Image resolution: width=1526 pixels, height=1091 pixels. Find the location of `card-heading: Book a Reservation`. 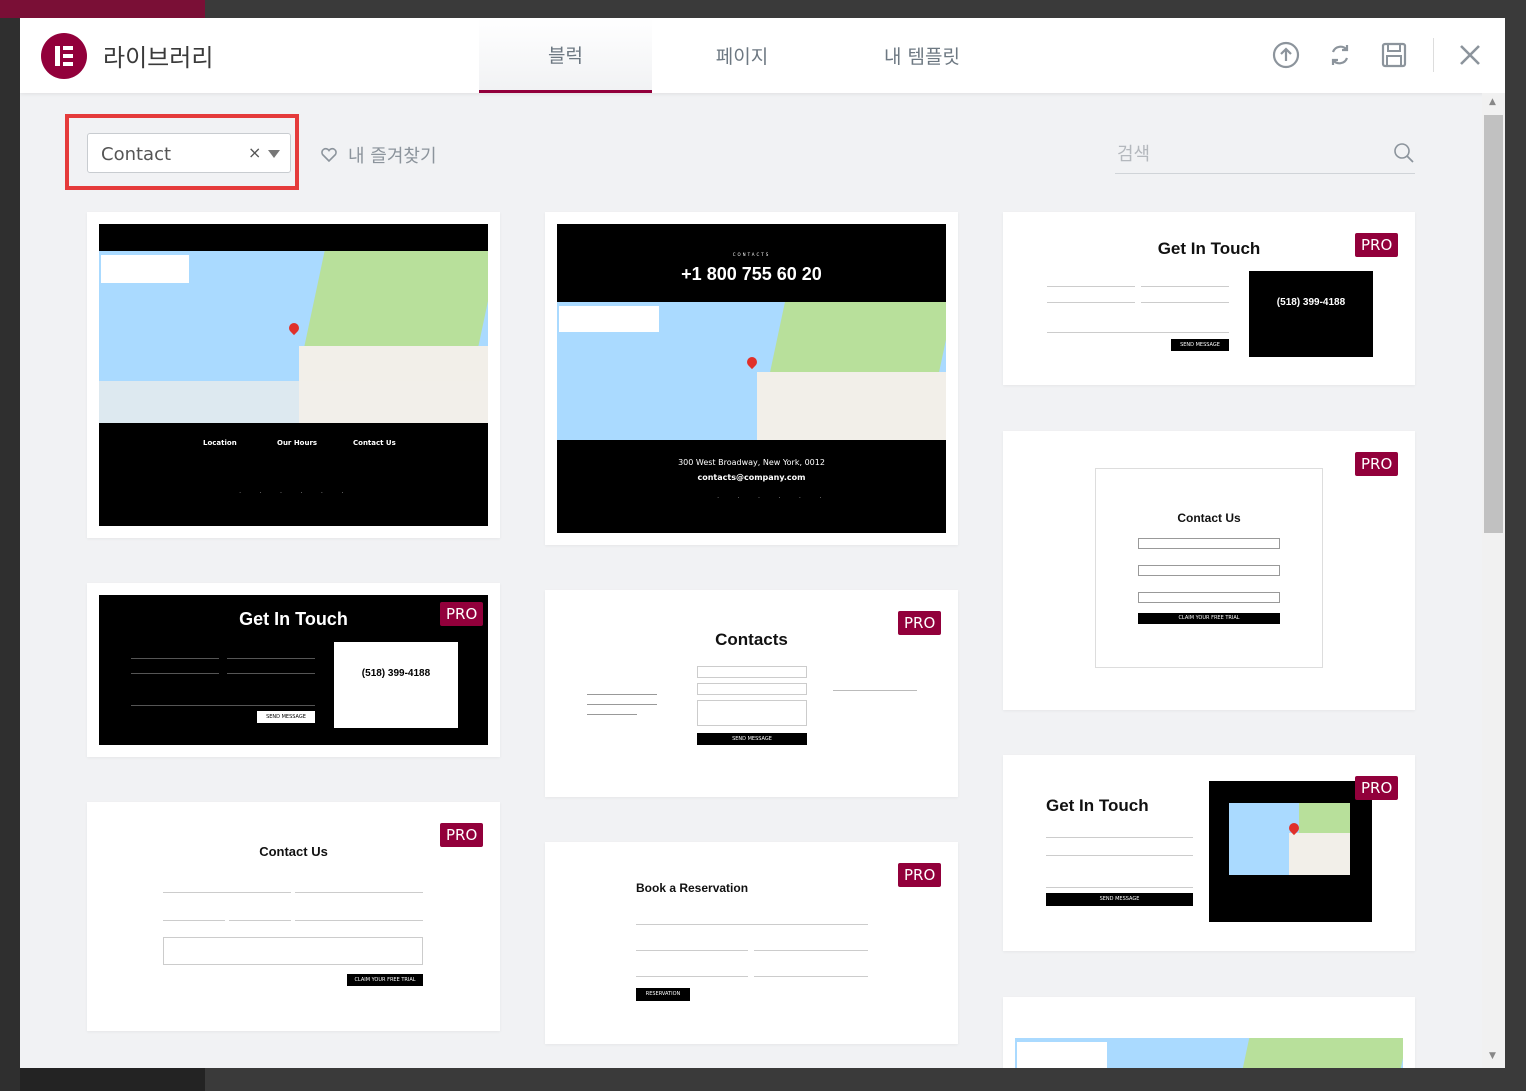

card-heading: Book a Reservation is located at coordinates (692, 888).